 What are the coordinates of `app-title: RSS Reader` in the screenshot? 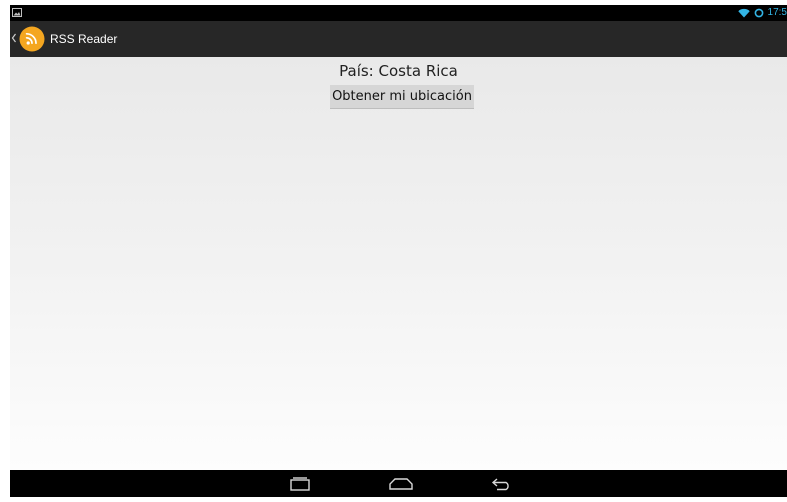 It's located at (84, 39).